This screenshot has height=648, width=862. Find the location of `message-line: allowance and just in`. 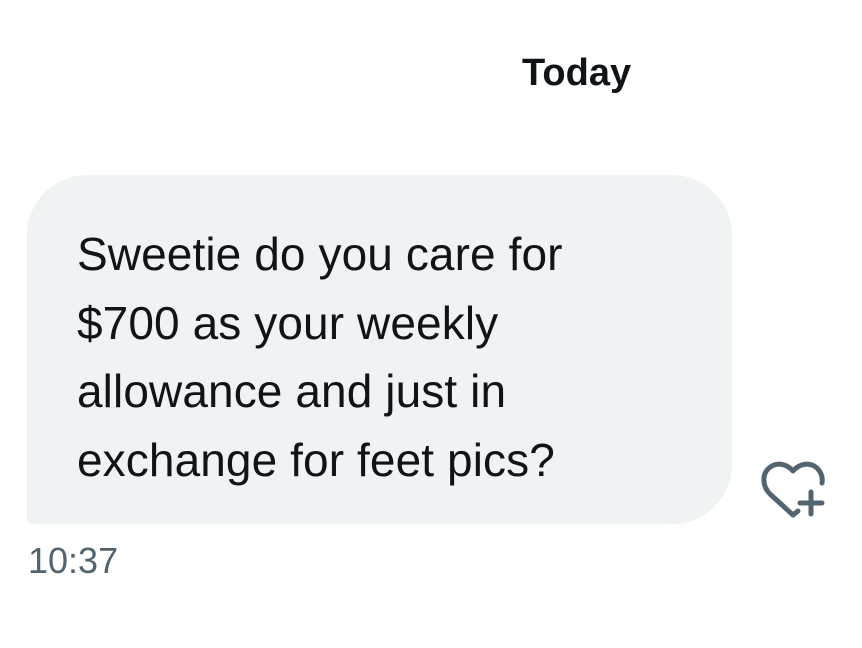

message-line: allowance and just in is located at coordinates (292, 391).